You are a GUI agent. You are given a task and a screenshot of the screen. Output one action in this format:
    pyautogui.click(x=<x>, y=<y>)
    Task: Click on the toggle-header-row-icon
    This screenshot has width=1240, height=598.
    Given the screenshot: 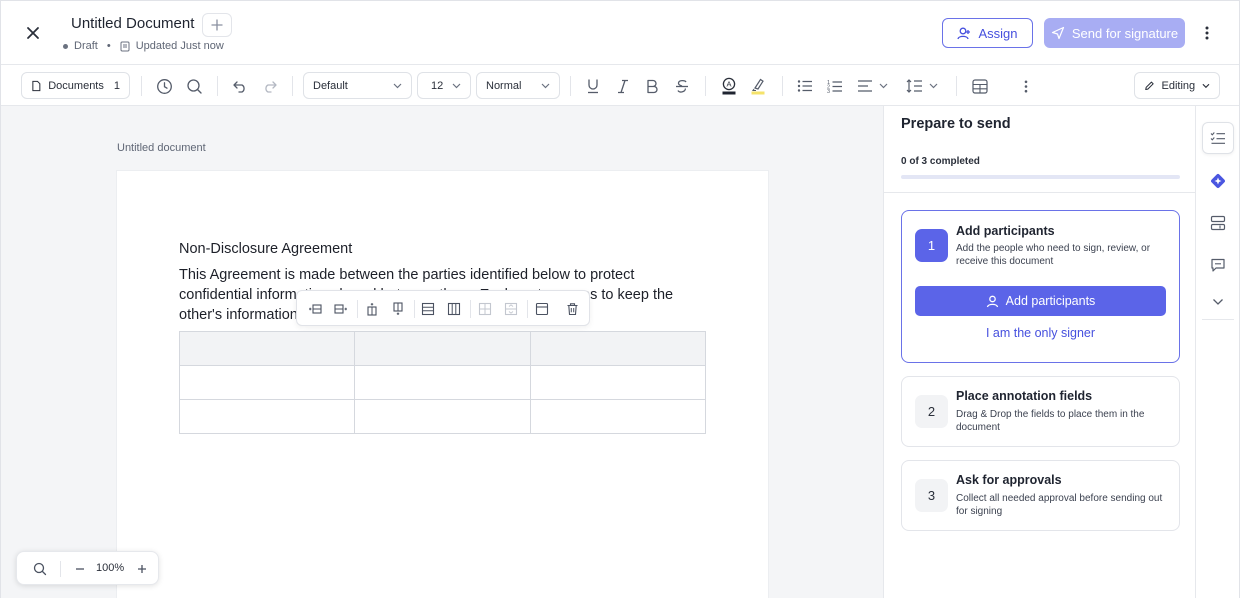 What is the action you would take?
    pyautogui.click(x=542, y=309)
    